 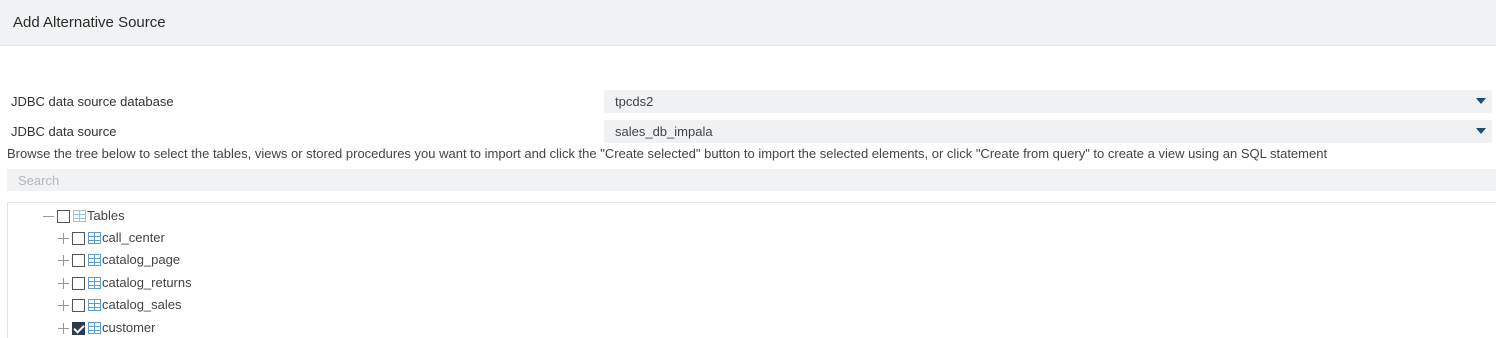 I want to click on item-checkbox-checked, so click(x=78, y=328).